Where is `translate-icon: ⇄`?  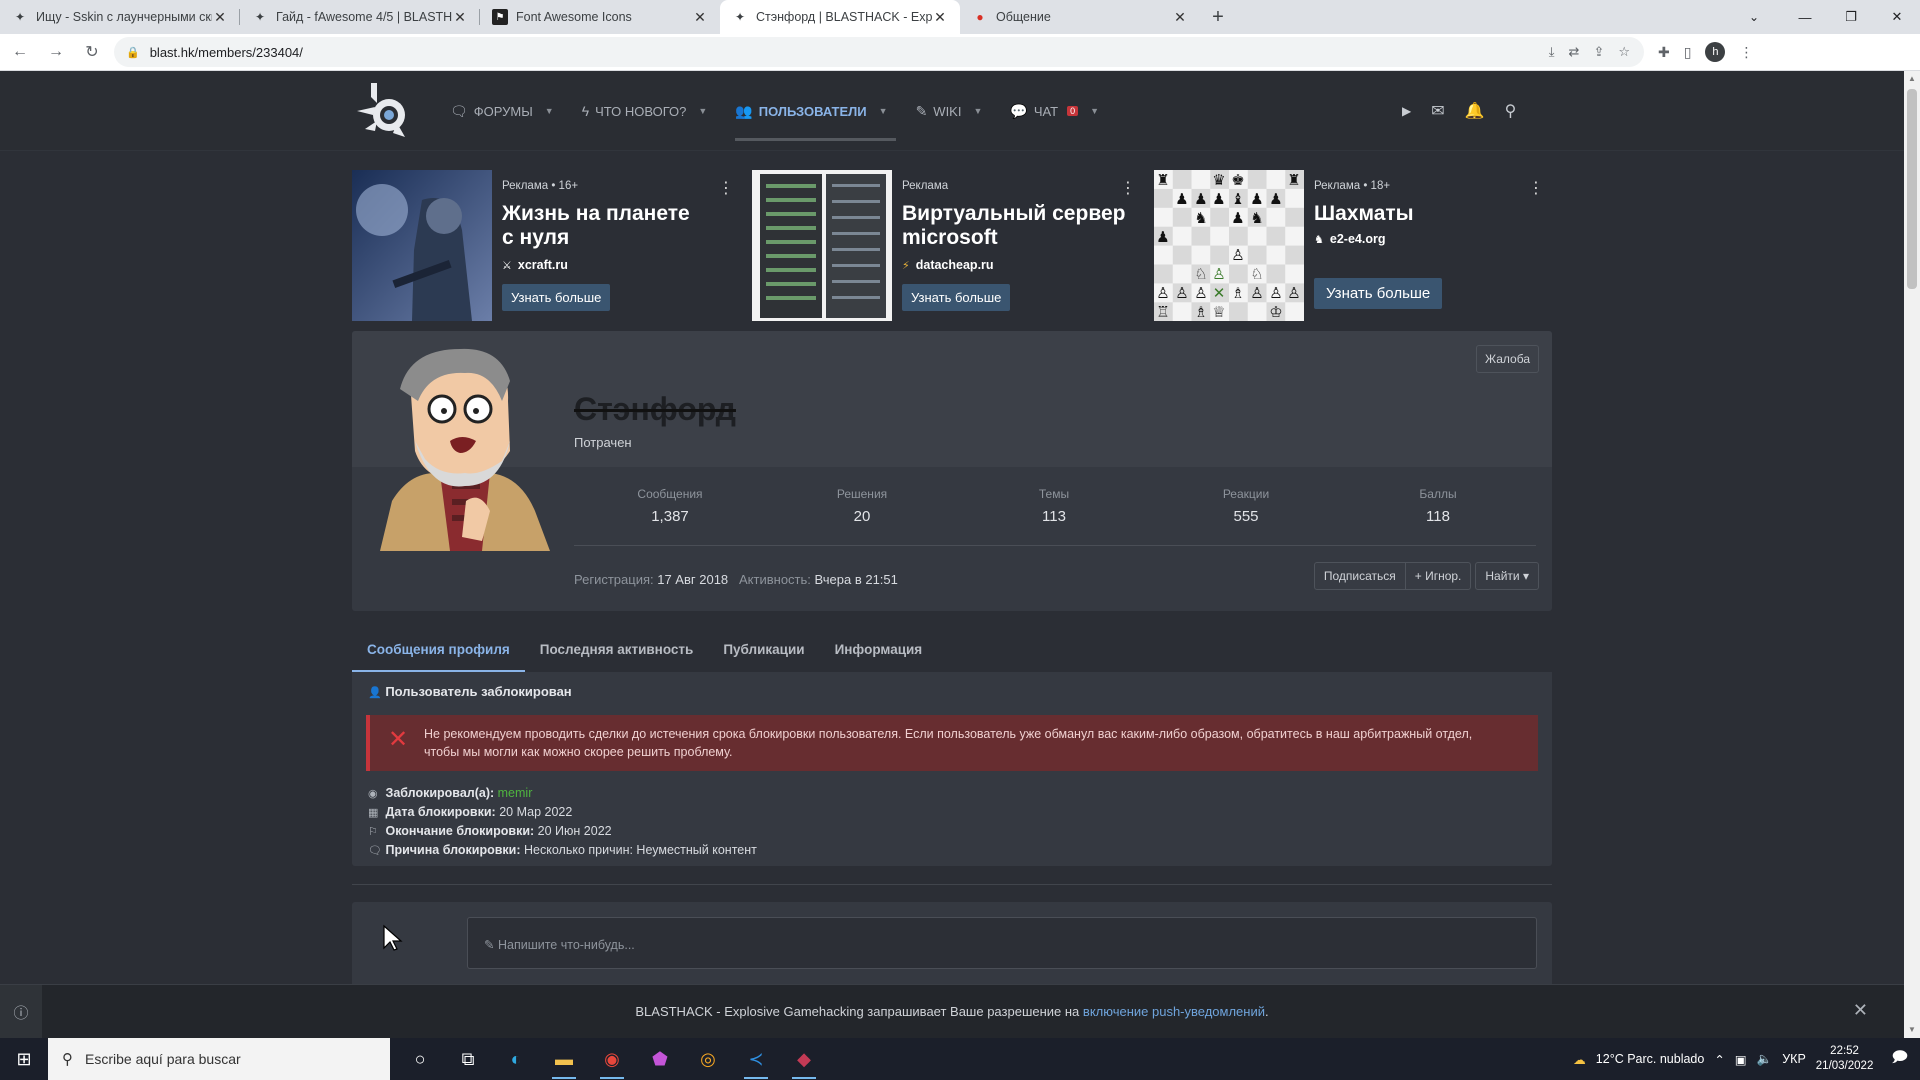
translate-icon: ⇄ is located at coordinates (1574, 52).